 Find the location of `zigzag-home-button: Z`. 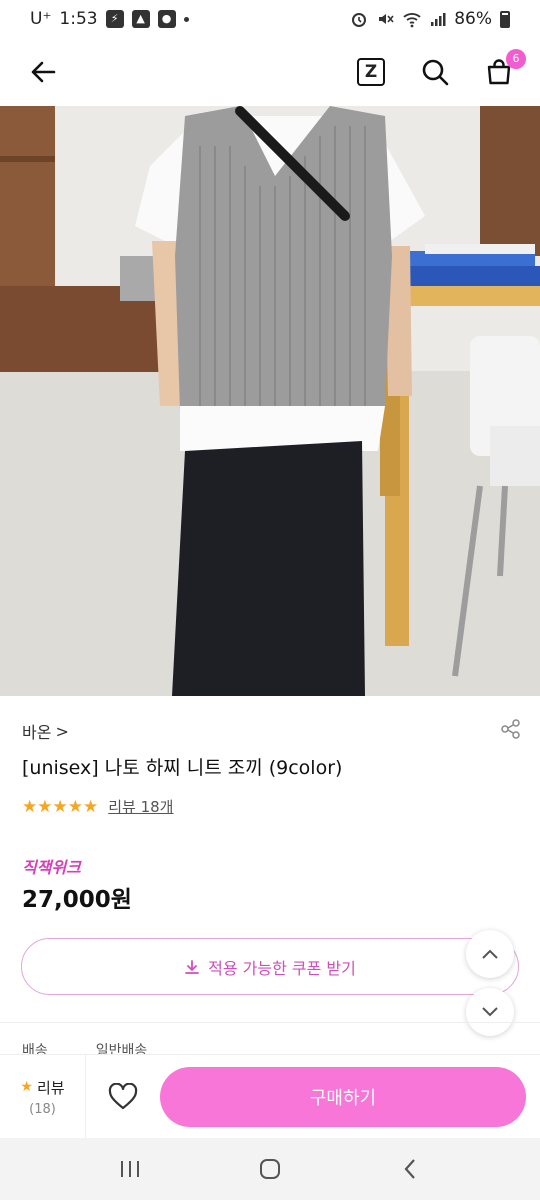

zigzag-home-button: Z is located at coordinates (371, 72).